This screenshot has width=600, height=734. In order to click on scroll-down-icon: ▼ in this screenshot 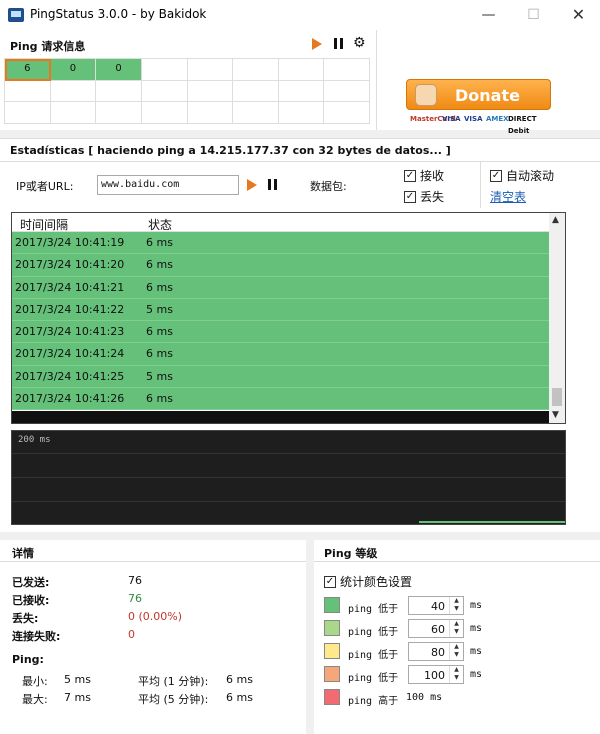, I will do `click(555, 415)`.